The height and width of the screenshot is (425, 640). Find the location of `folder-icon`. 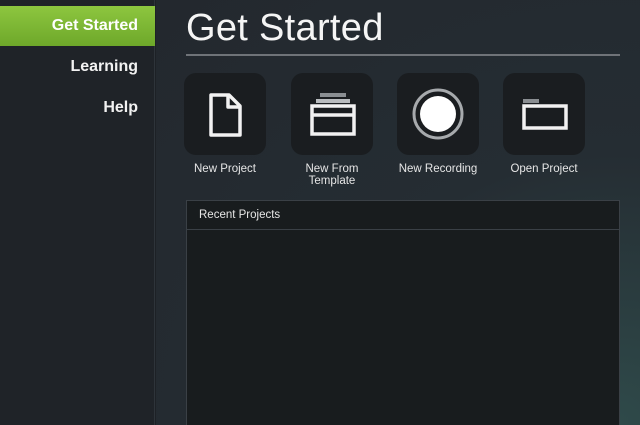

folder-icon is located at coordinates (545, 114).